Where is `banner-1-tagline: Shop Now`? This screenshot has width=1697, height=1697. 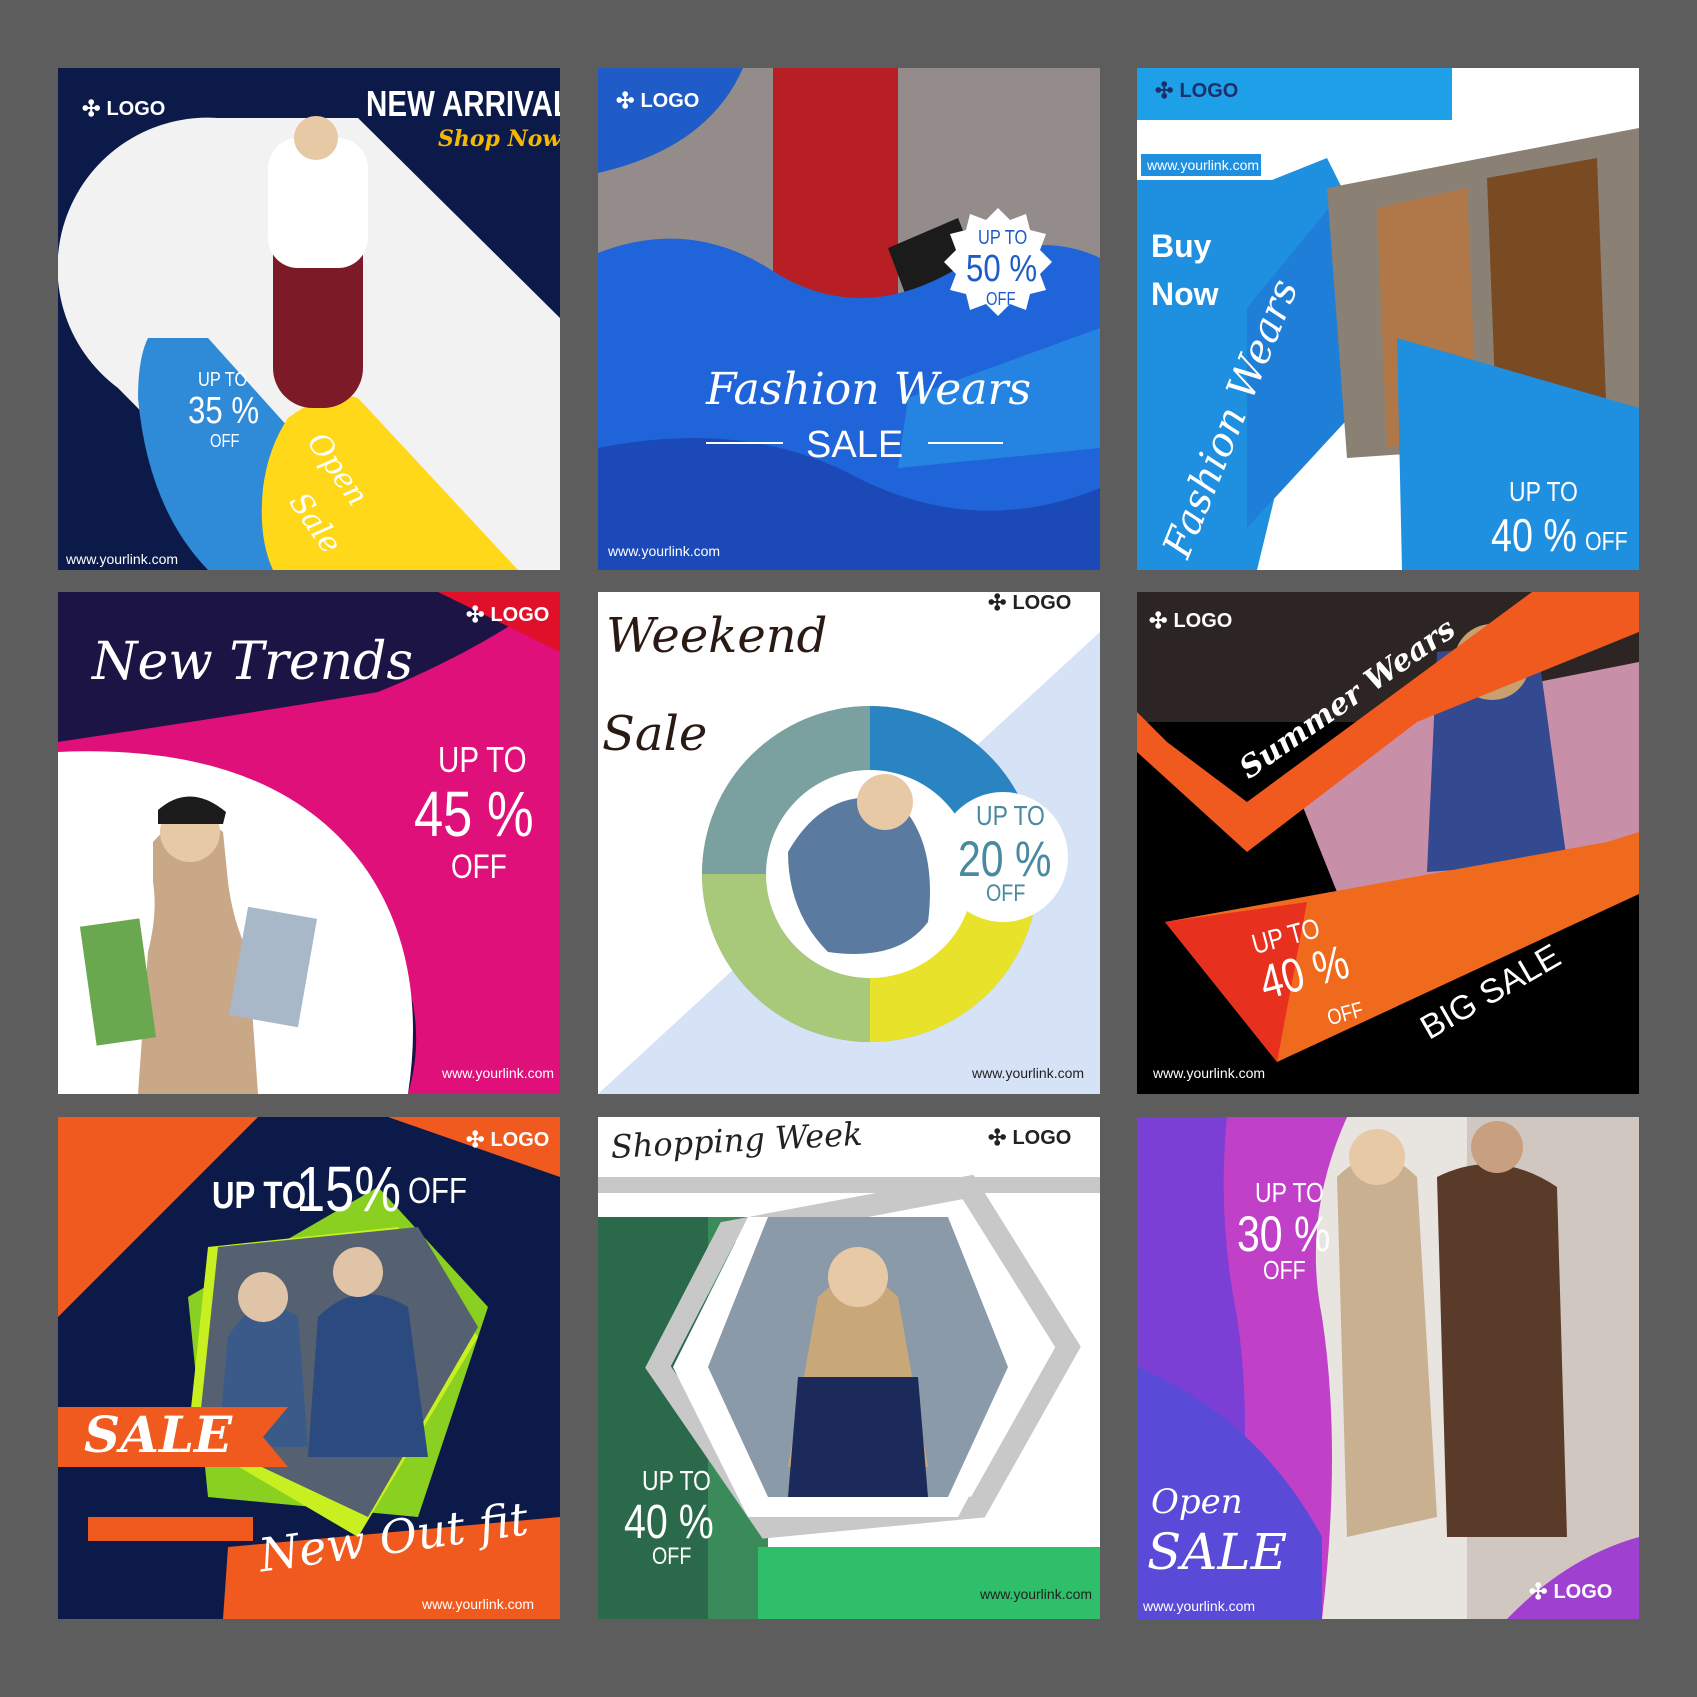 banner-1-tagline: Shop Now is located at coordinates (499, 139).